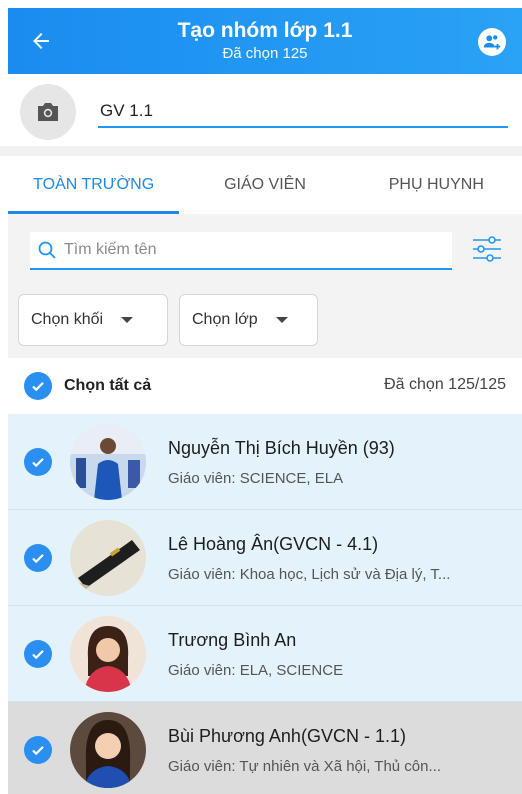  I want to click on camera-icon, so click(48, 112).